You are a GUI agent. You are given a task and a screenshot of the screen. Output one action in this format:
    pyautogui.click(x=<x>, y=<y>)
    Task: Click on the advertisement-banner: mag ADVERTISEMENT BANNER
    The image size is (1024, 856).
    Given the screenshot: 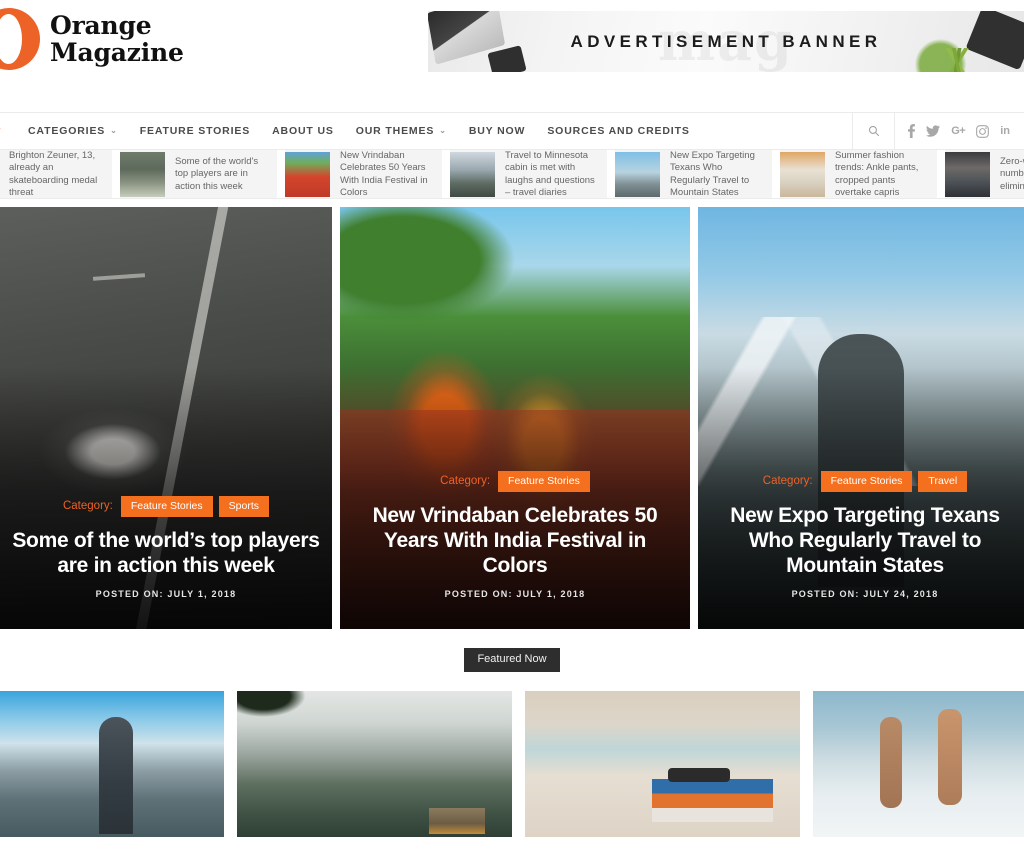 What is the action you would take?
    pyautogui.click(x=726, y=41)
    